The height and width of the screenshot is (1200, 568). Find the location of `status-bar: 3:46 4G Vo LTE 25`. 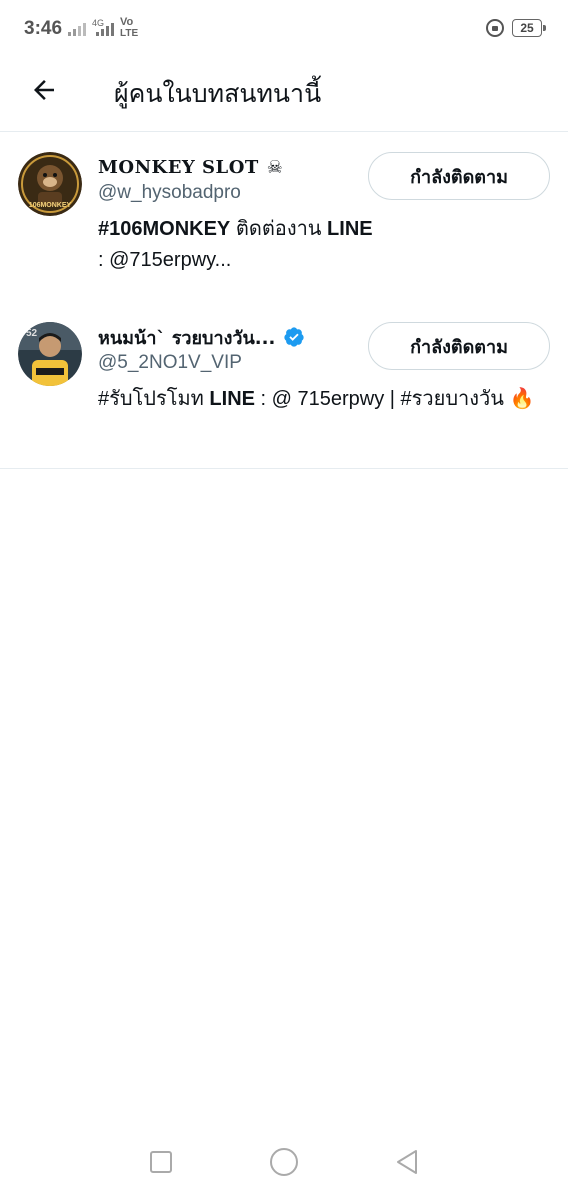

status-bar: 3:46 4G Vo LTE 25 is located at coordinates (284, 29).